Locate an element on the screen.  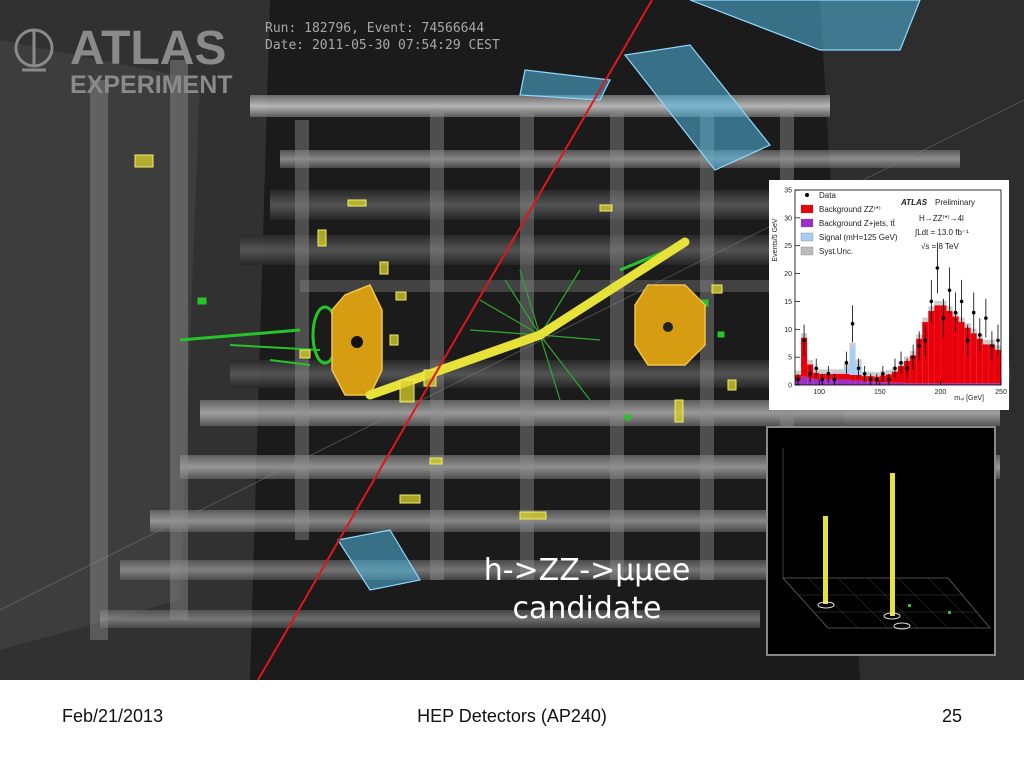
page-number: 25 is located at coordinates (951, 716).